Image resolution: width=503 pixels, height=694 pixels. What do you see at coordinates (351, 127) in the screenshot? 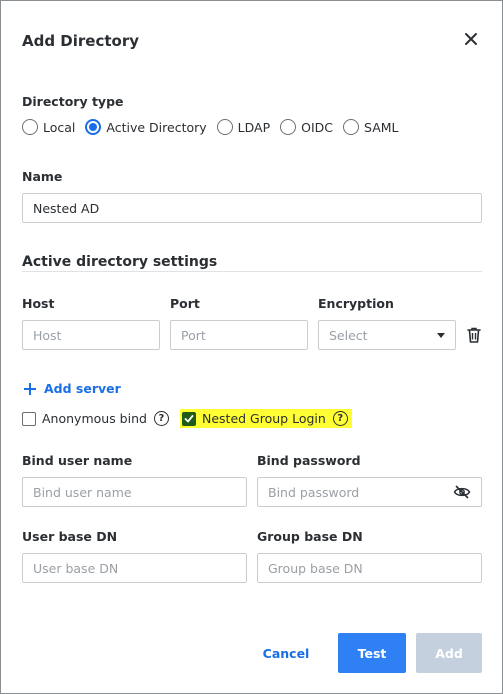
I see `radio-saml-indicator` at bounding box center [351, 127].